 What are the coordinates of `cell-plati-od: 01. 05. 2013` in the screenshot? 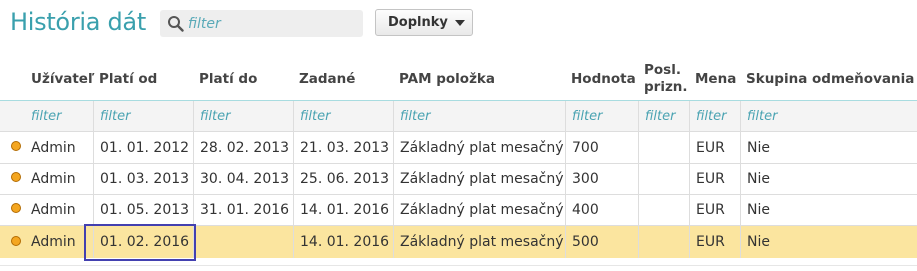 It's located at (143, 209).